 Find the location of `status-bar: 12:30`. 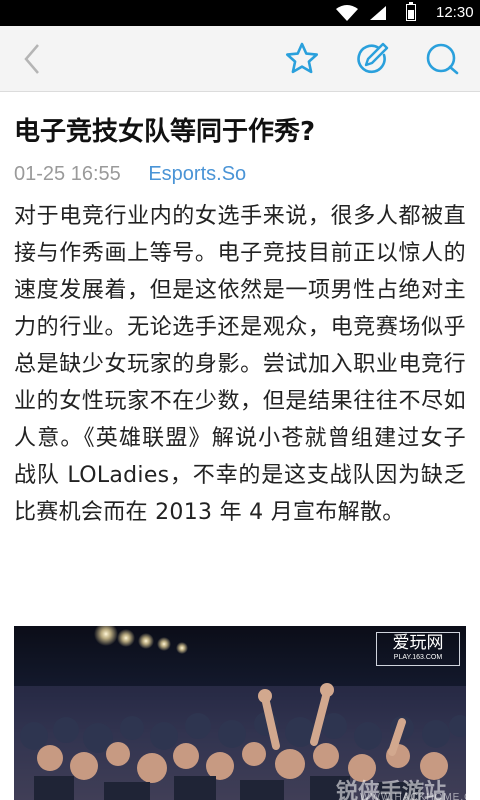

status-bar: 12:30 is located at coordinates (240, 13).